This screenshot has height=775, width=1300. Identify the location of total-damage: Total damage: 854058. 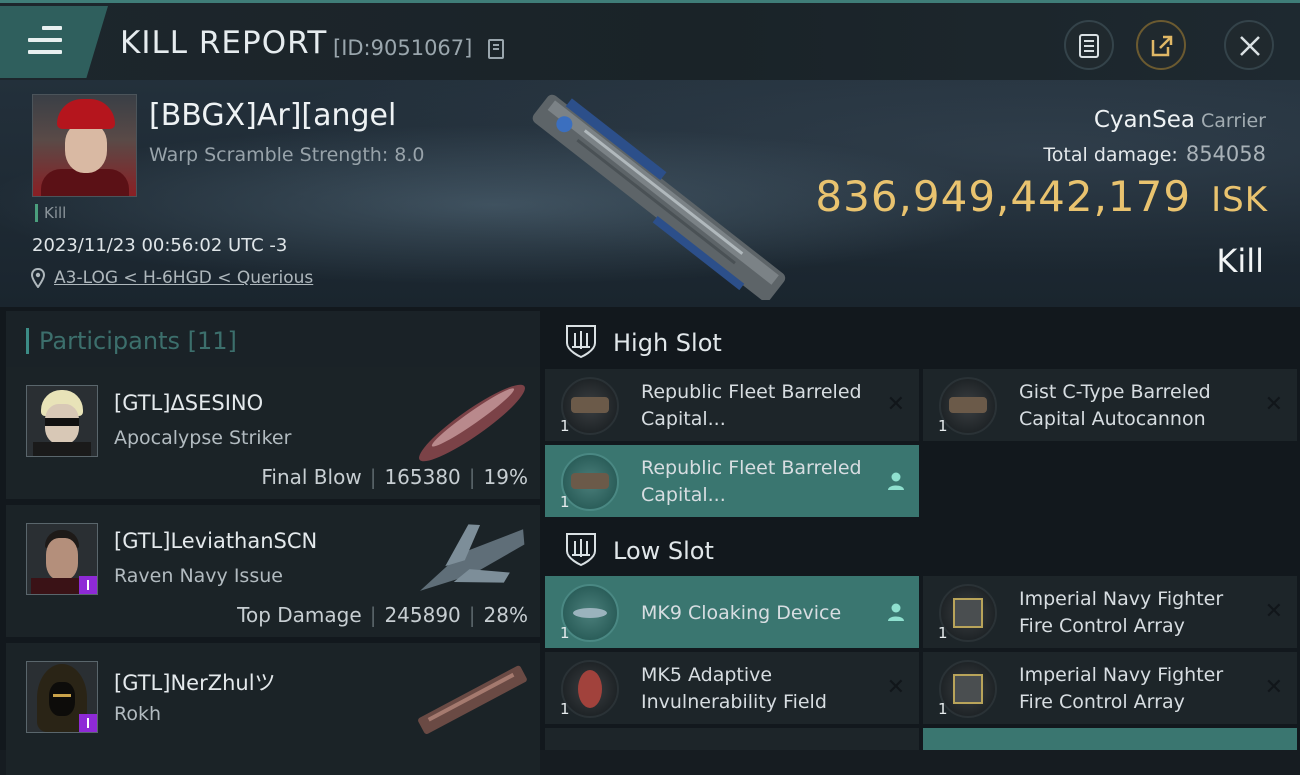
(1154, 154).